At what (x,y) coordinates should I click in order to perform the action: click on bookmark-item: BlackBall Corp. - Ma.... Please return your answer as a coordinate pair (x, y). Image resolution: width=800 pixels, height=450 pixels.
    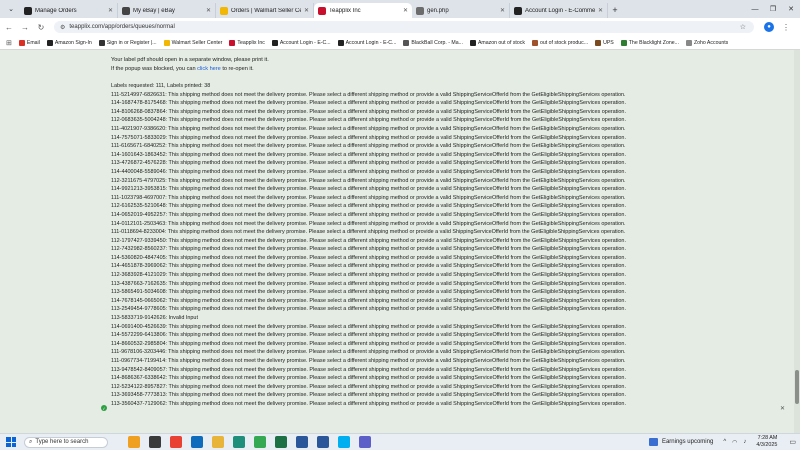
    Looking at the image, I should click on (433, 42).